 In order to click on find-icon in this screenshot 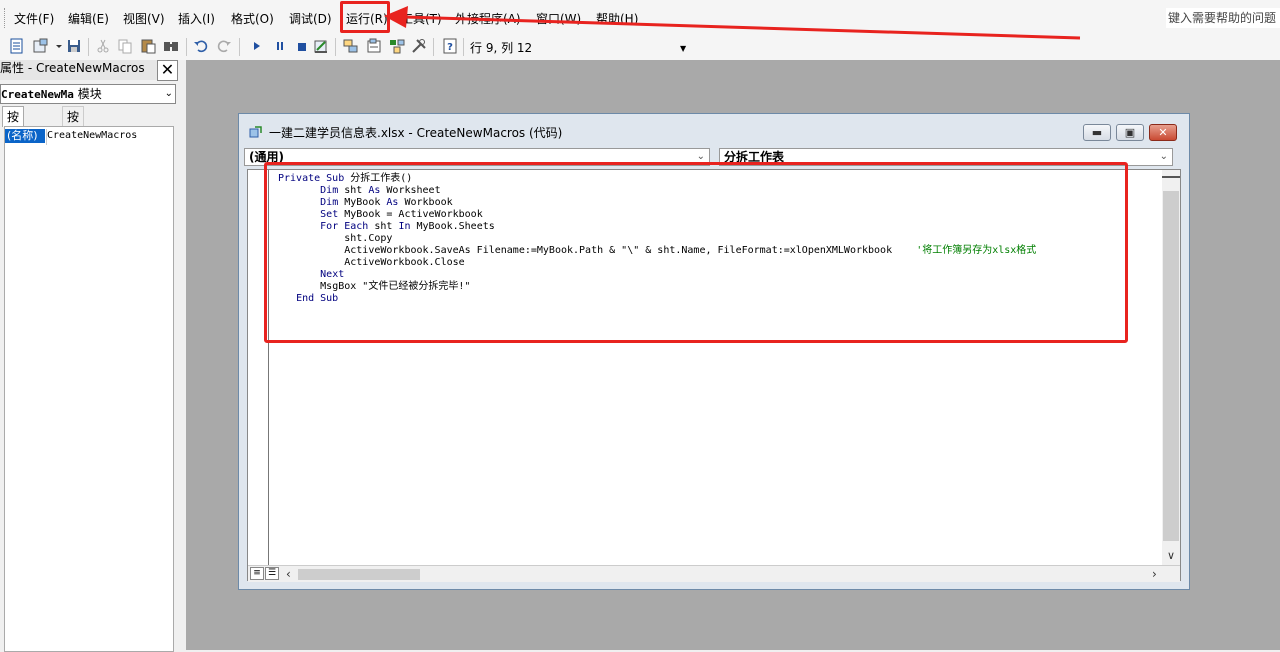, I will do `click(171, 46)`.